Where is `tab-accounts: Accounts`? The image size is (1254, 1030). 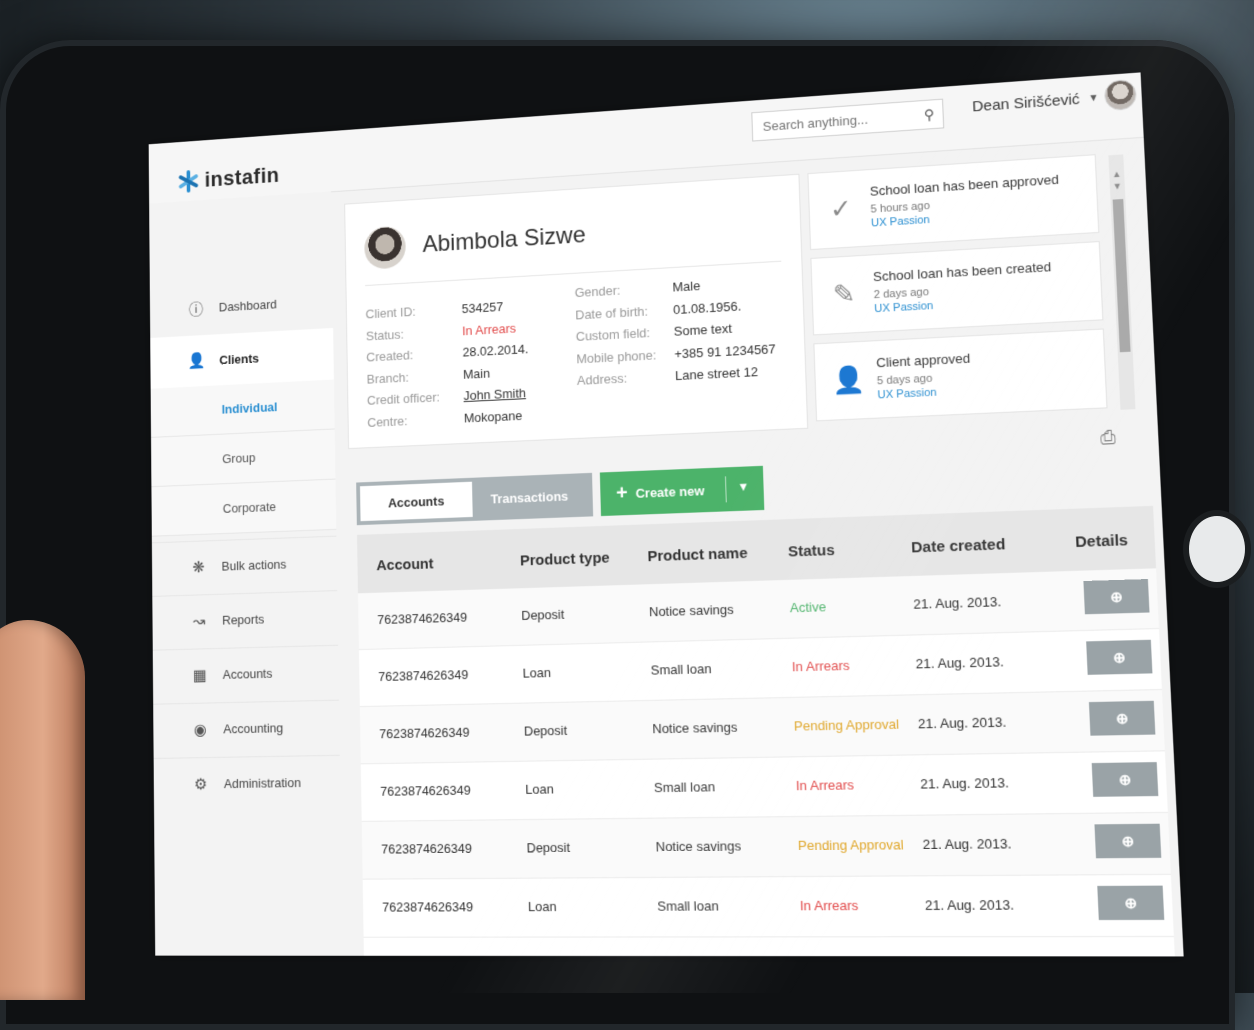
tab-accounts: Accounts is located at coordinates (416, 501).